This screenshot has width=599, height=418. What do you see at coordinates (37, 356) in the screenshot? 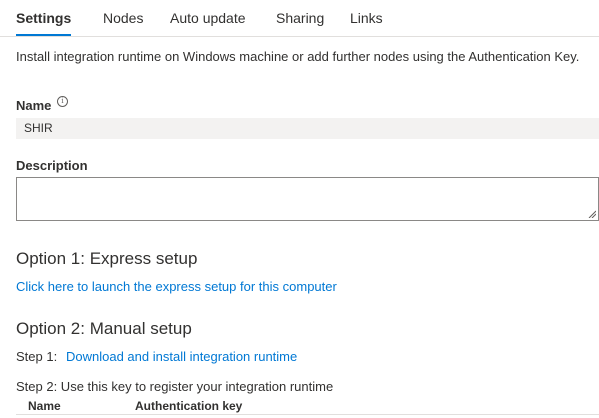
I see `step1-label: Step 1:` at bounding box center [37, 356].